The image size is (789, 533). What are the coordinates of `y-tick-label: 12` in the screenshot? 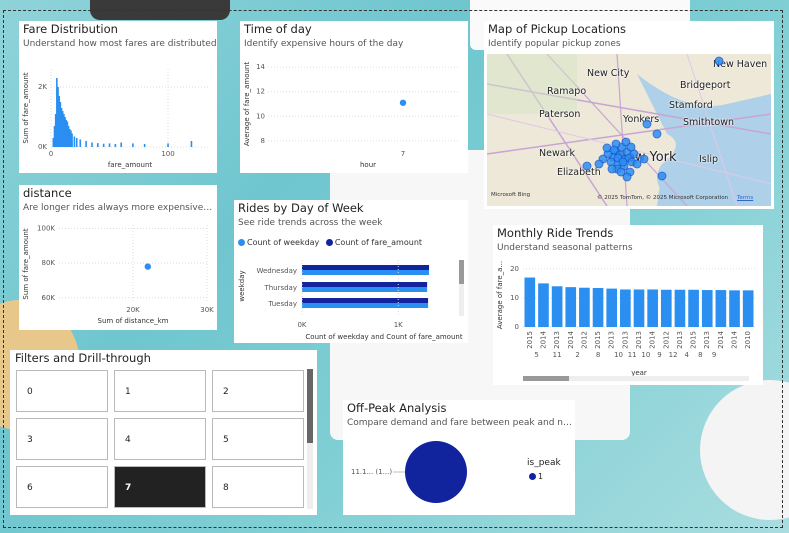 It's located at (260, 92).